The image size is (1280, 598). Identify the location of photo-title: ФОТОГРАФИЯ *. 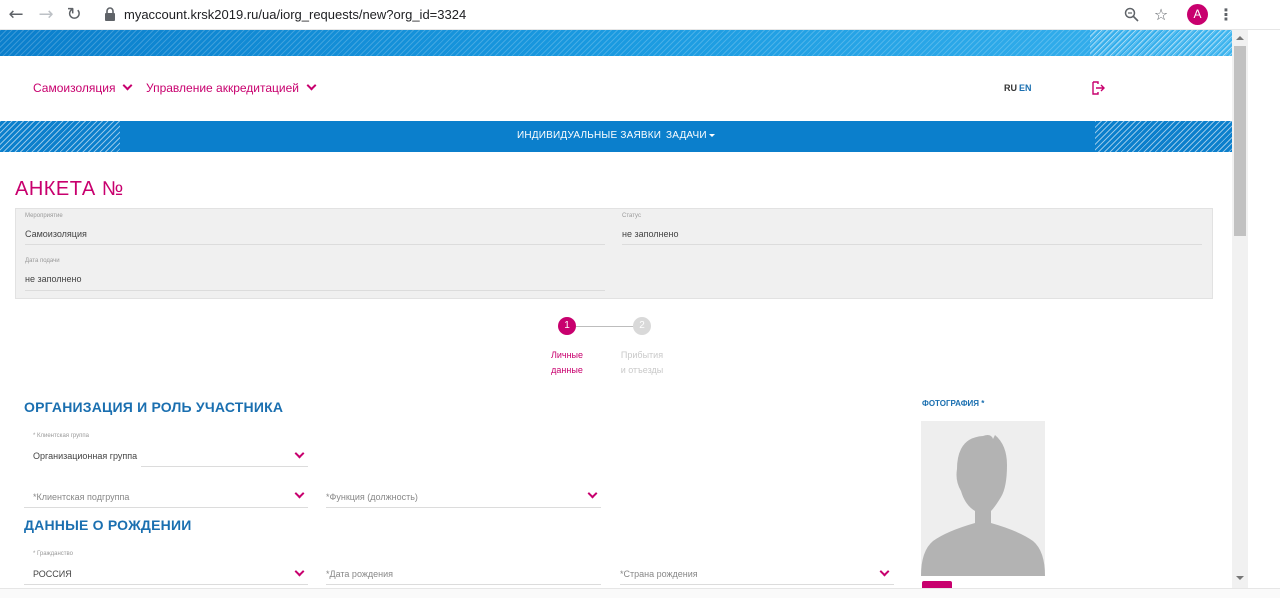
(953, 403).